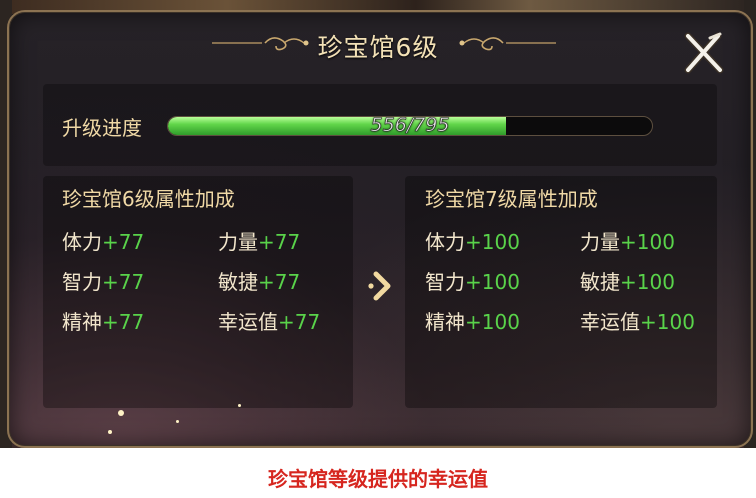 Image resolution: width=756 pixels, height=498 pixels. I want to click on progress-label: 升级进度, so click(102, 128).